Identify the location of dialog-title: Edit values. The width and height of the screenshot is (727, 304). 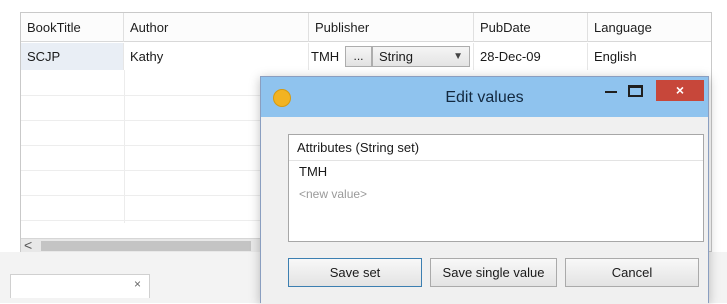
(484, 97).